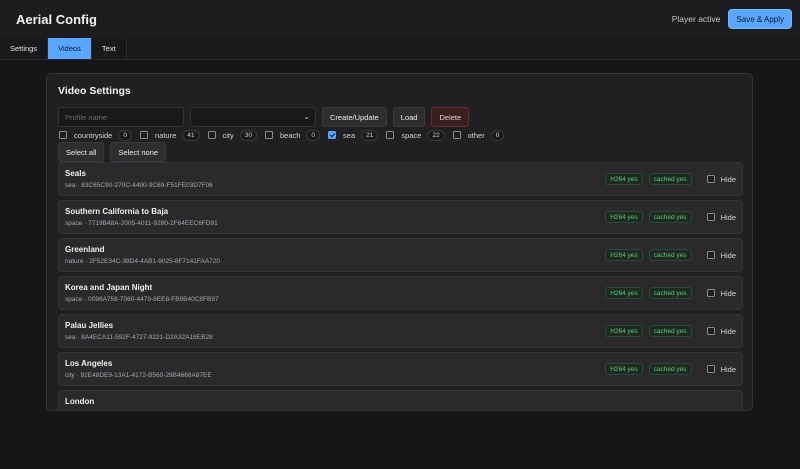 This screenshot has height=469, width=800. I want to click on top-right: Player active Save & Apply, so click(732, 19).